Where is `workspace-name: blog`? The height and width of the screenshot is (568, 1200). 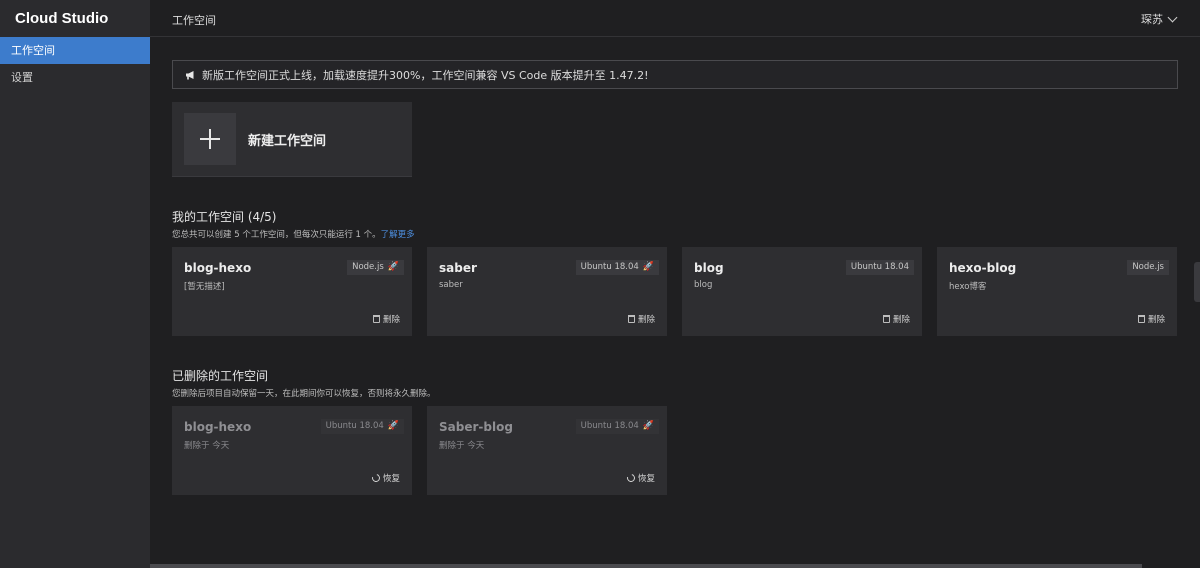
workspace-name: blog is located at coordinates (709, 268).